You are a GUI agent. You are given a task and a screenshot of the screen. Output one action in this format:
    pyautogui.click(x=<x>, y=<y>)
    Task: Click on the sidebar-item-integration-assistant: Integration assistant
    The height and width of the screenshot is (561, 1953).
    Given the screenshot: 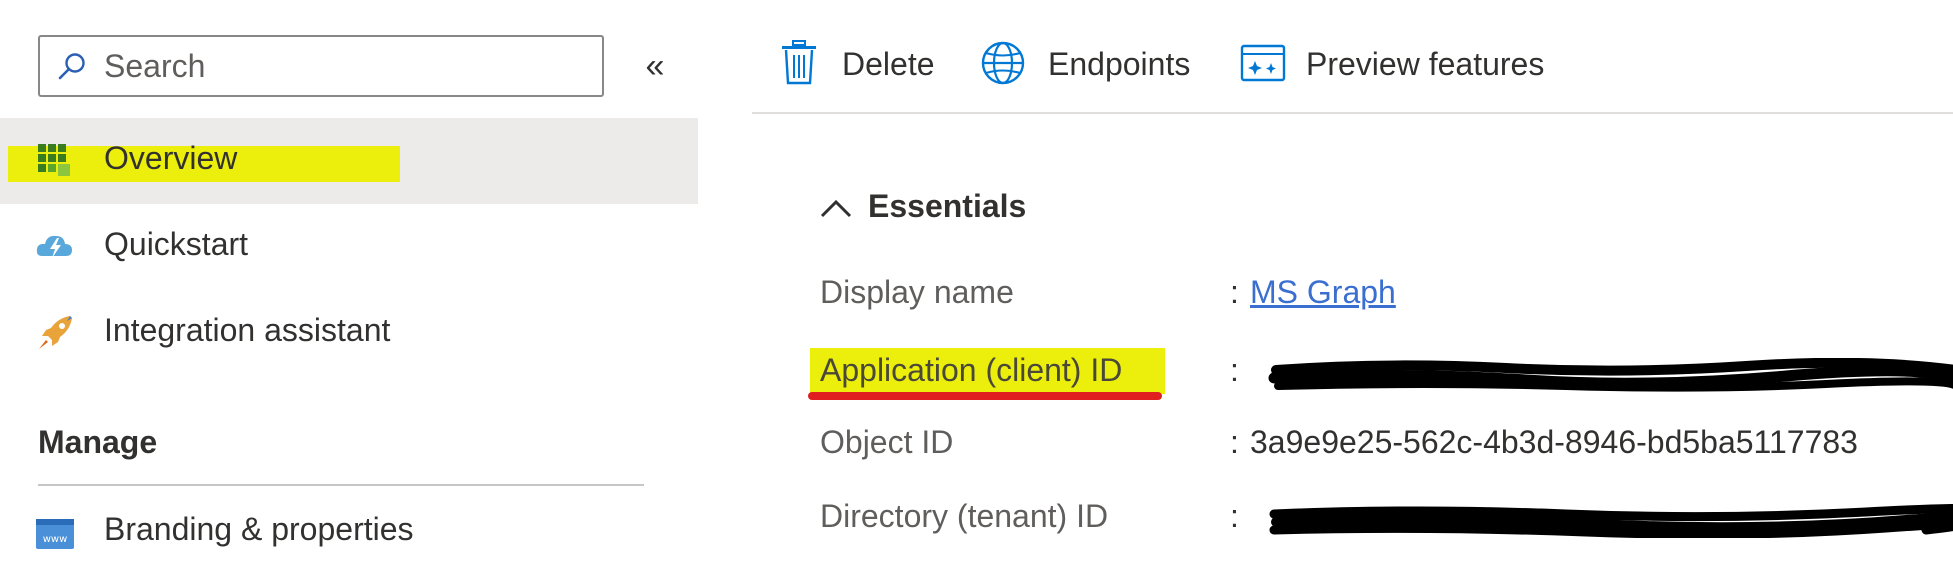 What is the action you would take?
    pyautogui.click(x=349, y=333)
    